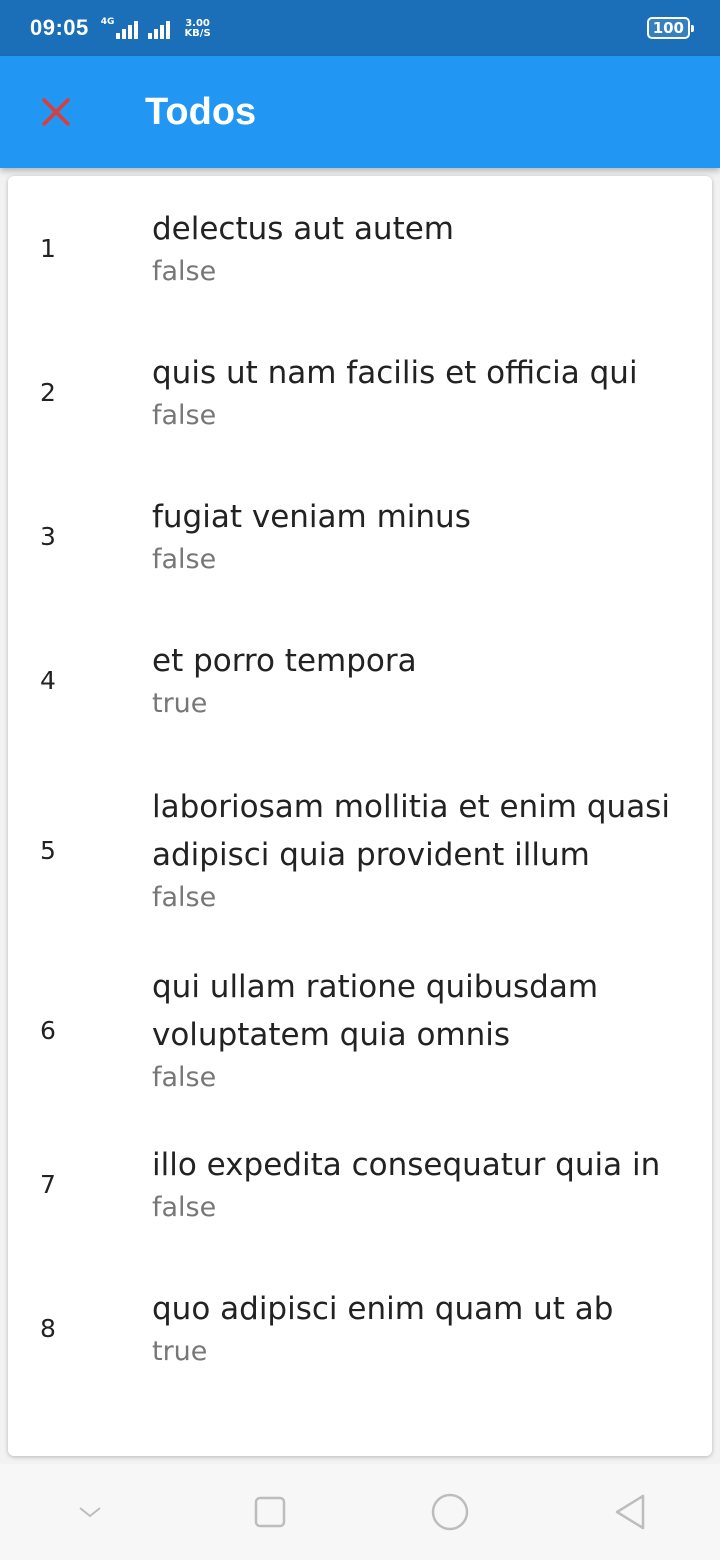 The image size is (720, 1560). What do you see at coordinates (303, 248) in the screenshot?
I see `todo-body: delectus aut autem false` at bounding box center [303, 248].